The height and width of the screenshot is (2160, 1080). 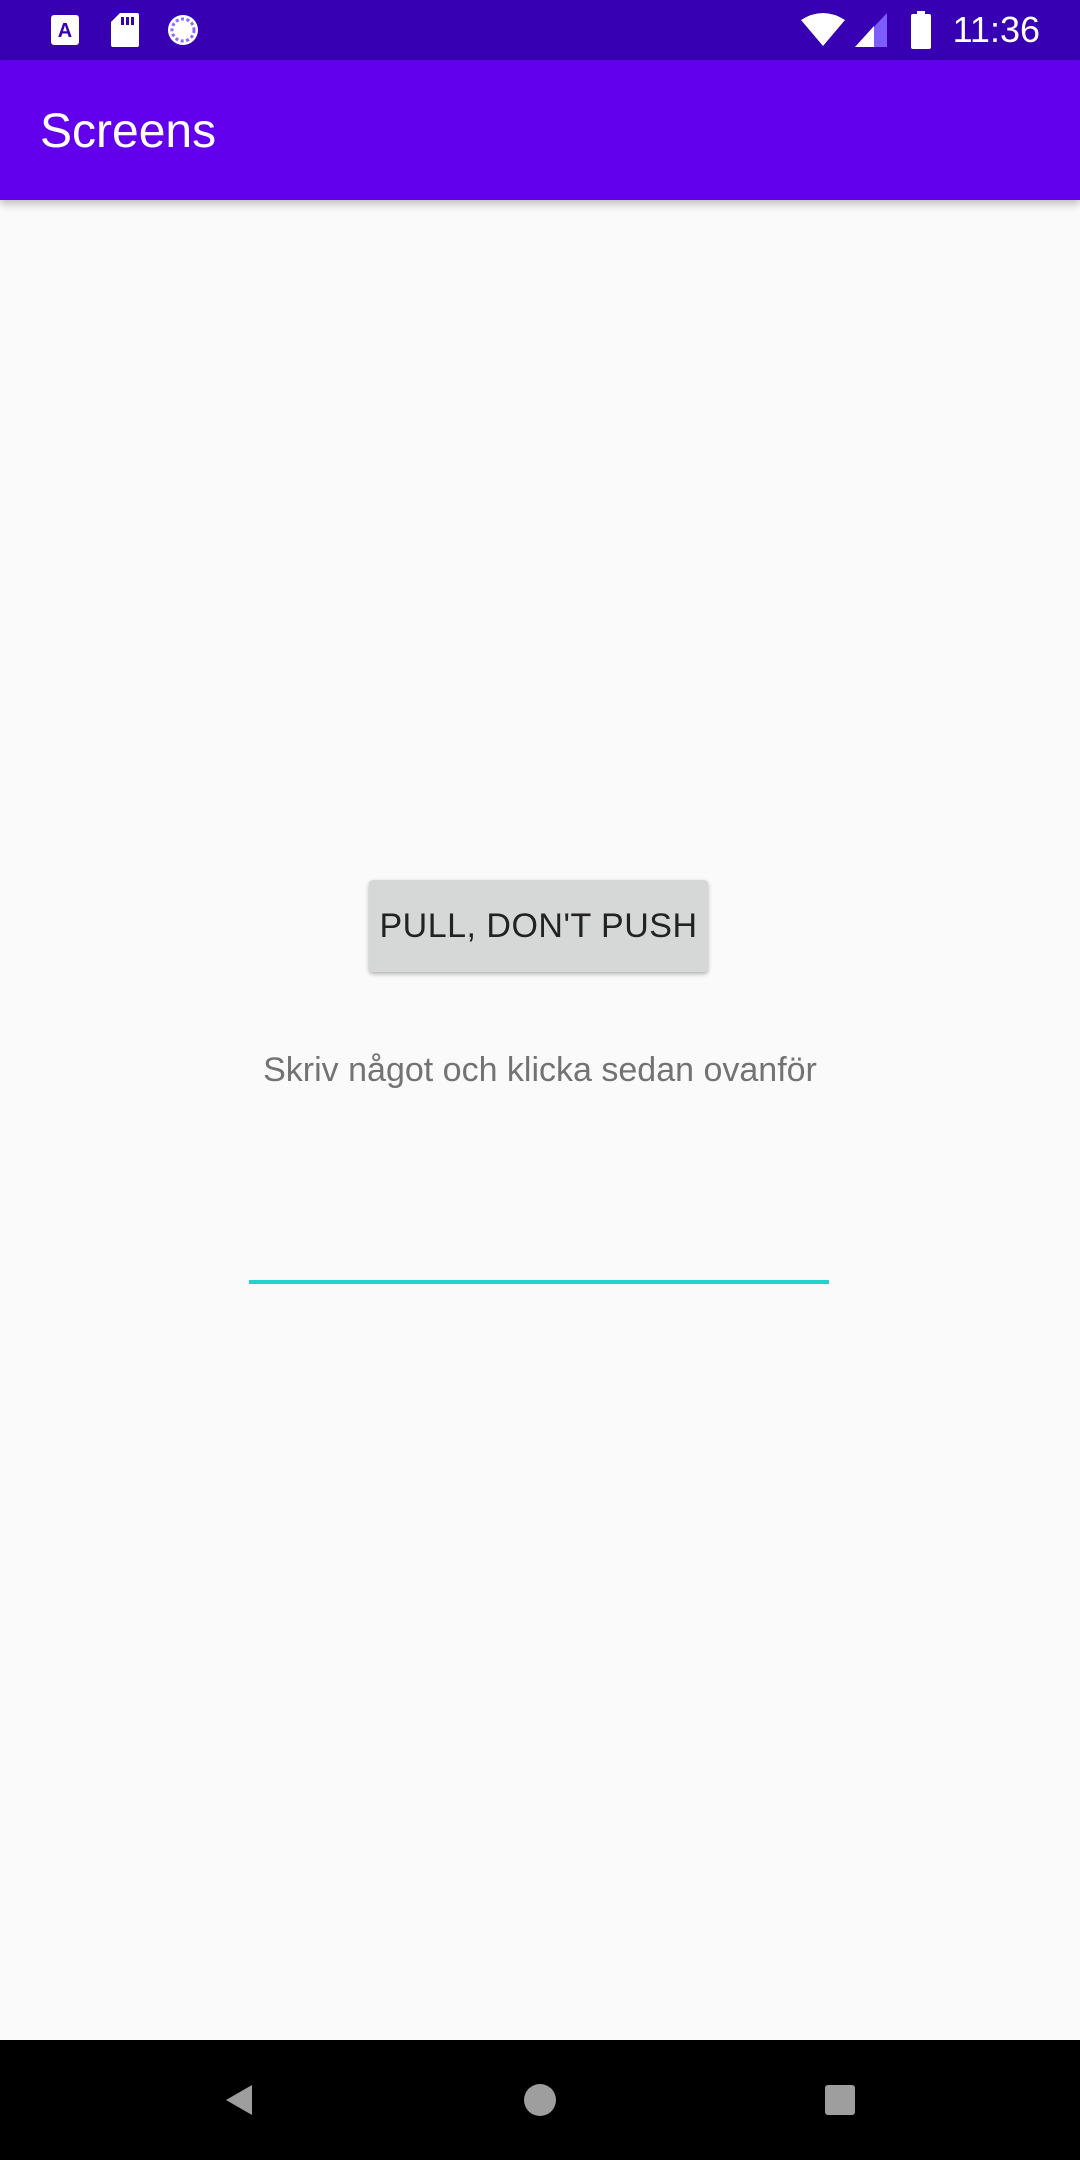 What do you see at coordinates (921, 30) in the screenshot?
I see `battery-icon` at bounding box center [921, 30].